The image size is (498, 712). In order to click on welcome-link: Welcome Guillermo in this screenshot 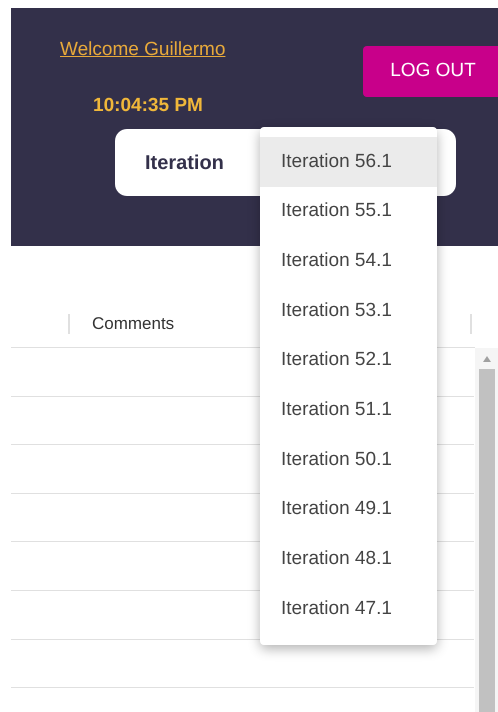, I will do `click(143, 50)`.